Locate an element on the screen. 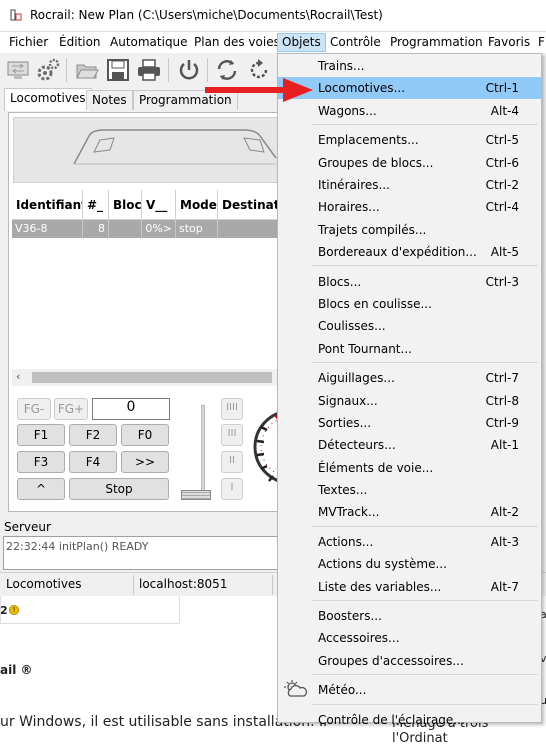  menu-plan-des-voies: Plan des voies is located at coordinates (237, 42).